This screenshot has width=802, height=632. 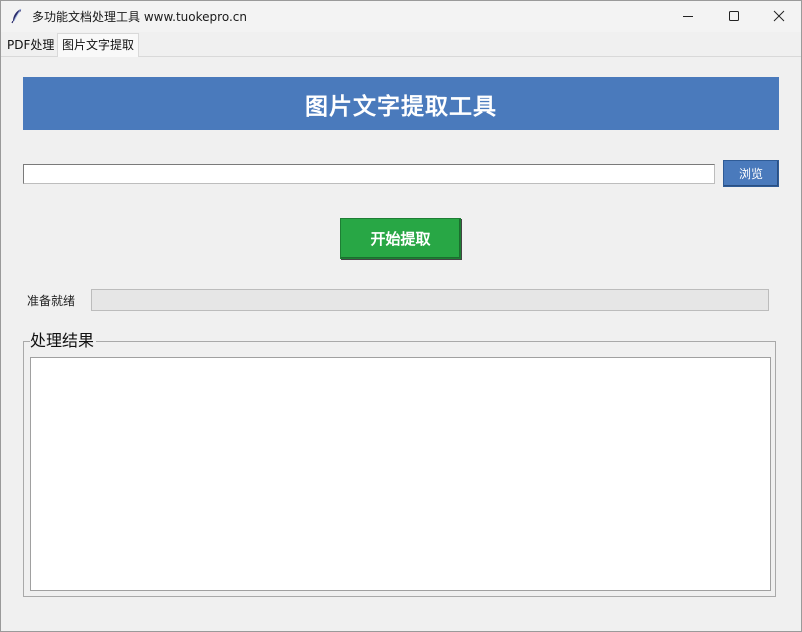 What do you see at coordinates (430, 300) in the screenshot?
I see `progress-bar` at bounding box center [430, 300].